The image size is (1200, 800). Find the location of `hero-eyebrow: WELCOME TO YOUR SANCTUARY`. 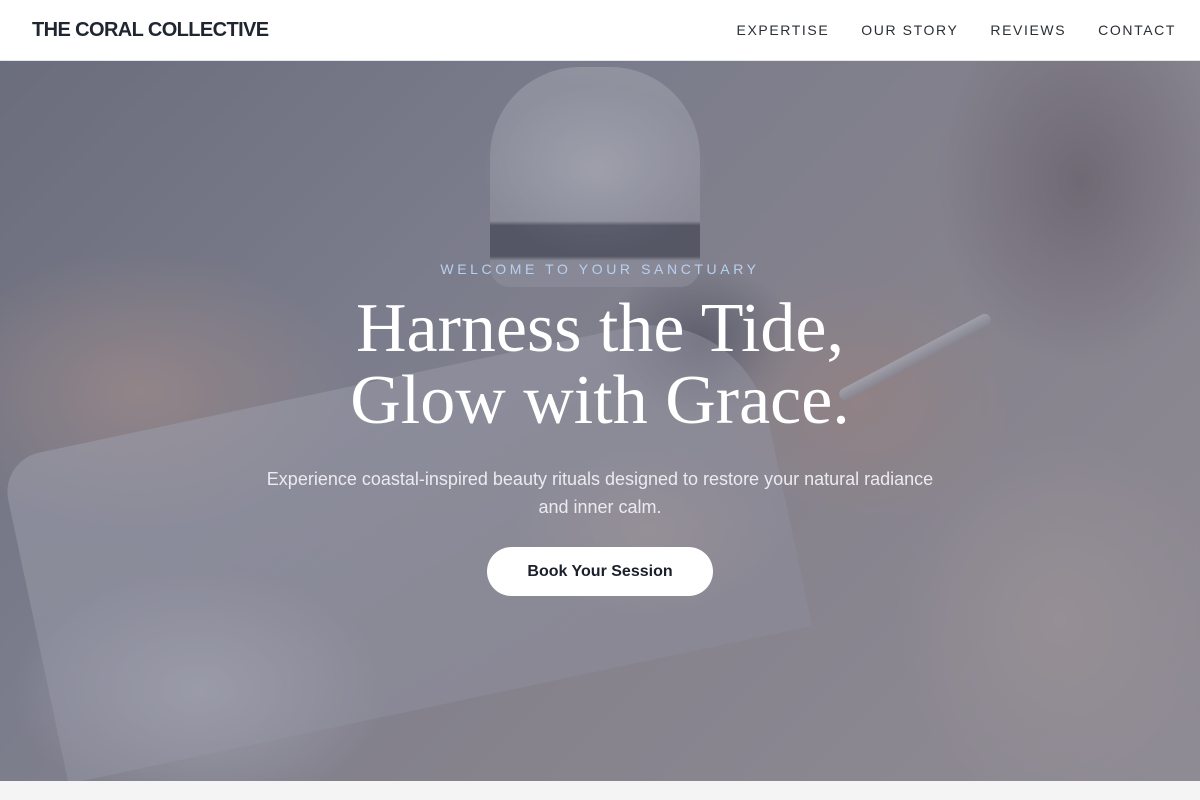

hero-eyebrow: WELCOME TO YOUR SANCTUARY is located at coordinates (600, 269).